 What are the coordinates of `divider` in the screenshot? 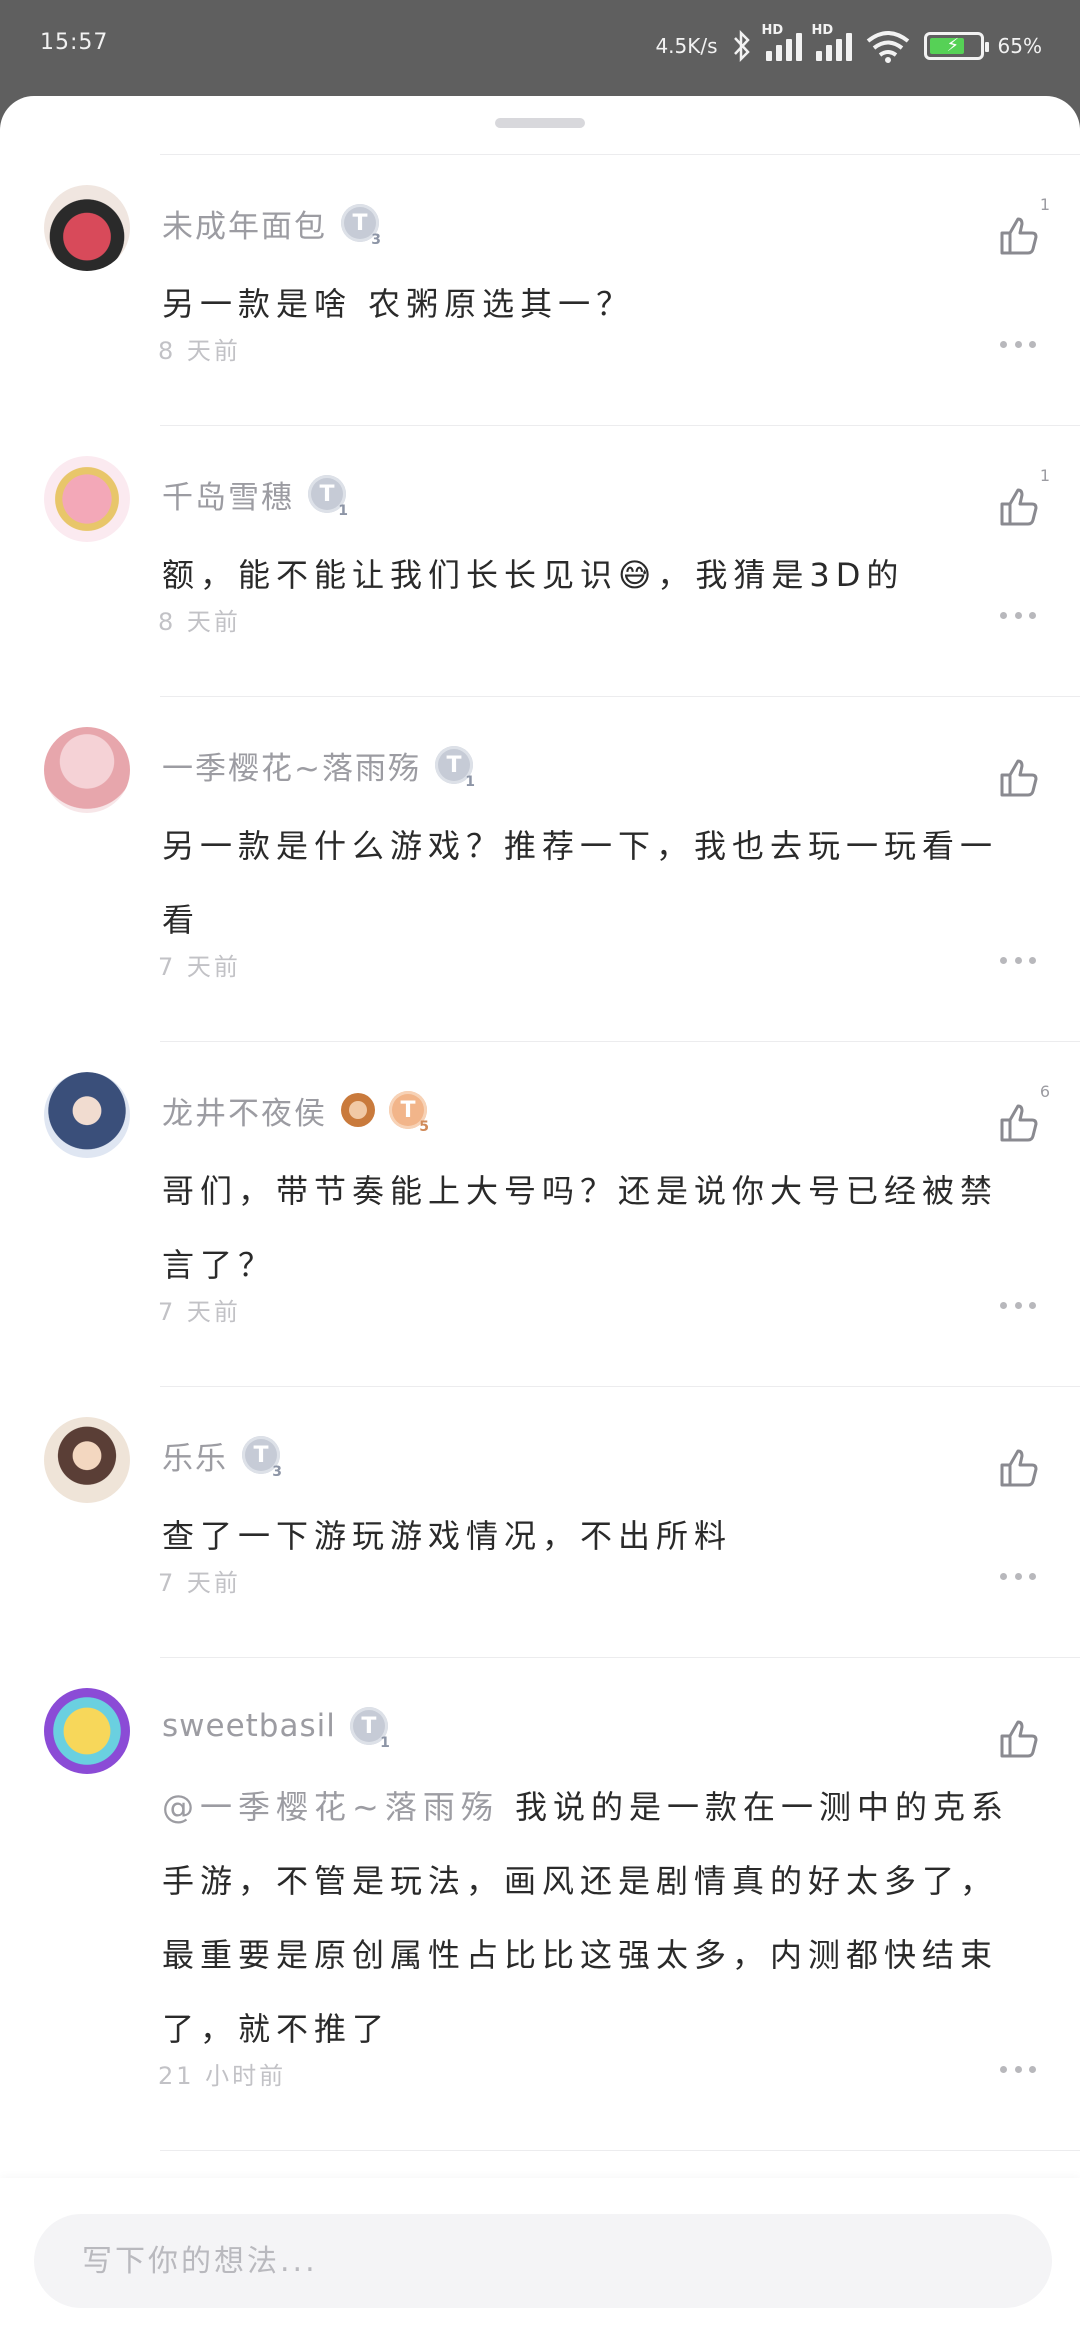 It's located at (620, 2150).